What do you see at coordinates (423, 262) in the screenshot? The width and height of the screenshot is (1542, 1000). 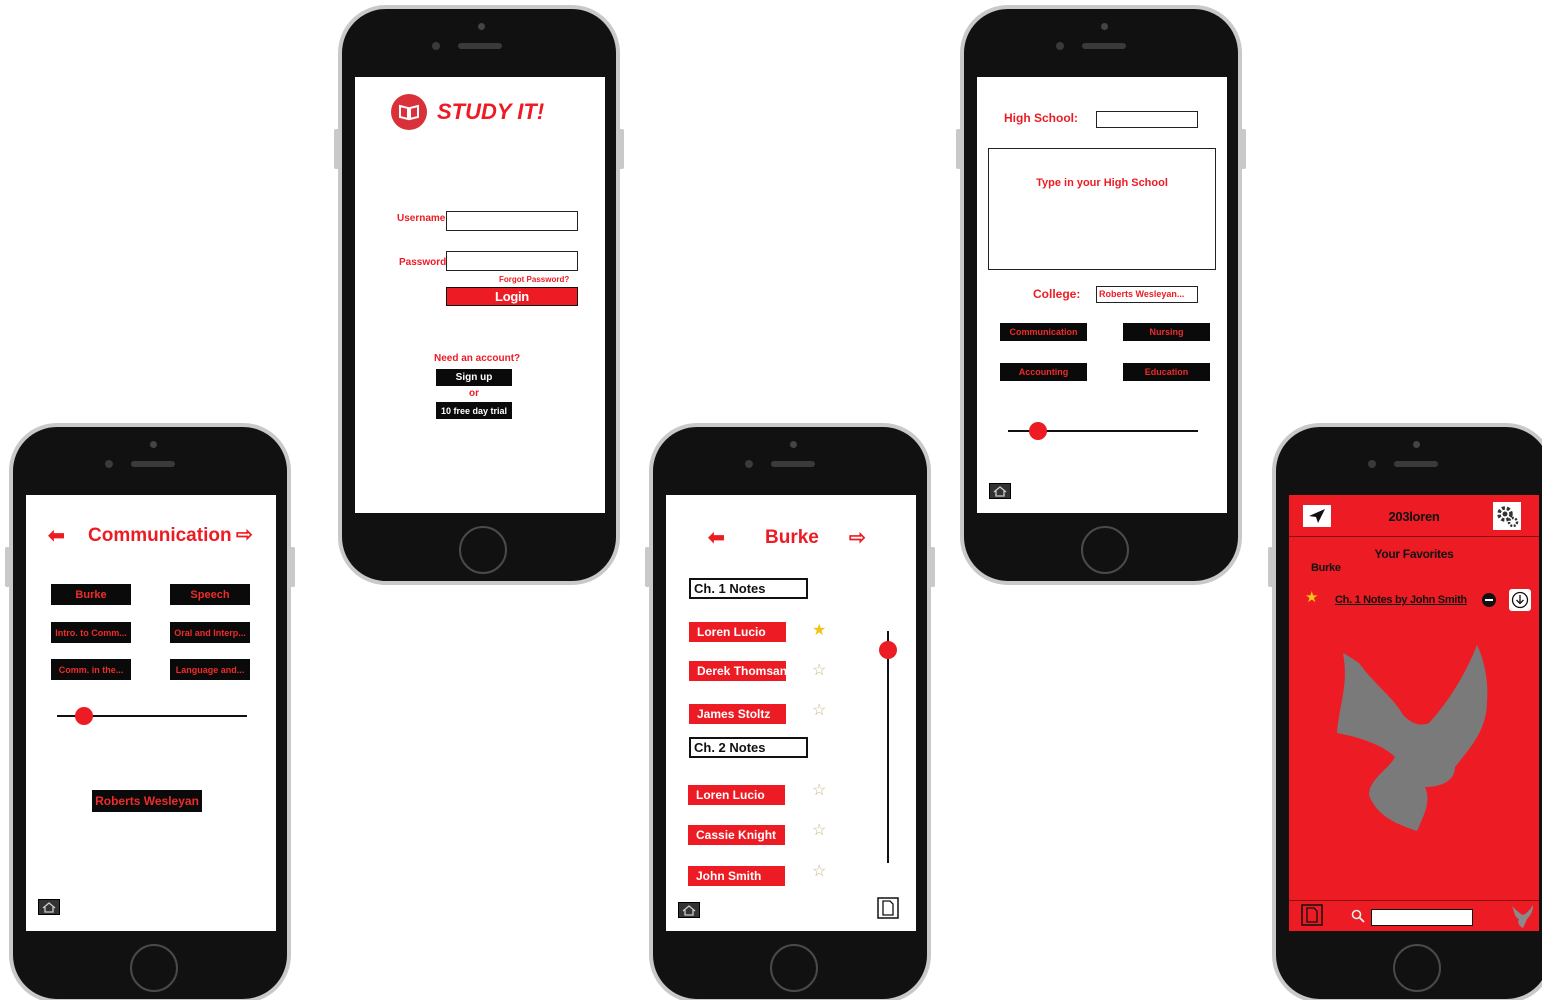 I see `password-label: Password` at bounding box center [423, 262].